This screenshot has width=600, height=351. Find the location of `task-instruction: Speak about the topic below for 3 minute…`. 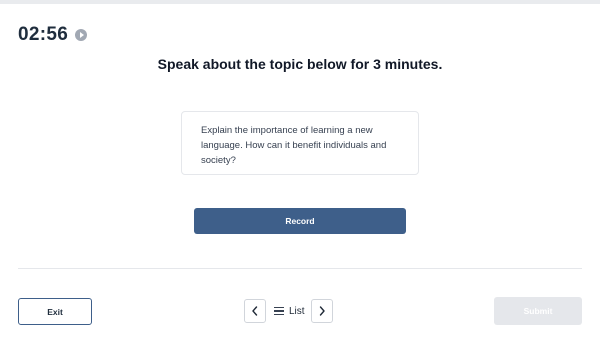

task-instruction: Speak about the topic below for 3 minute… is located at coordinates (300, 64).